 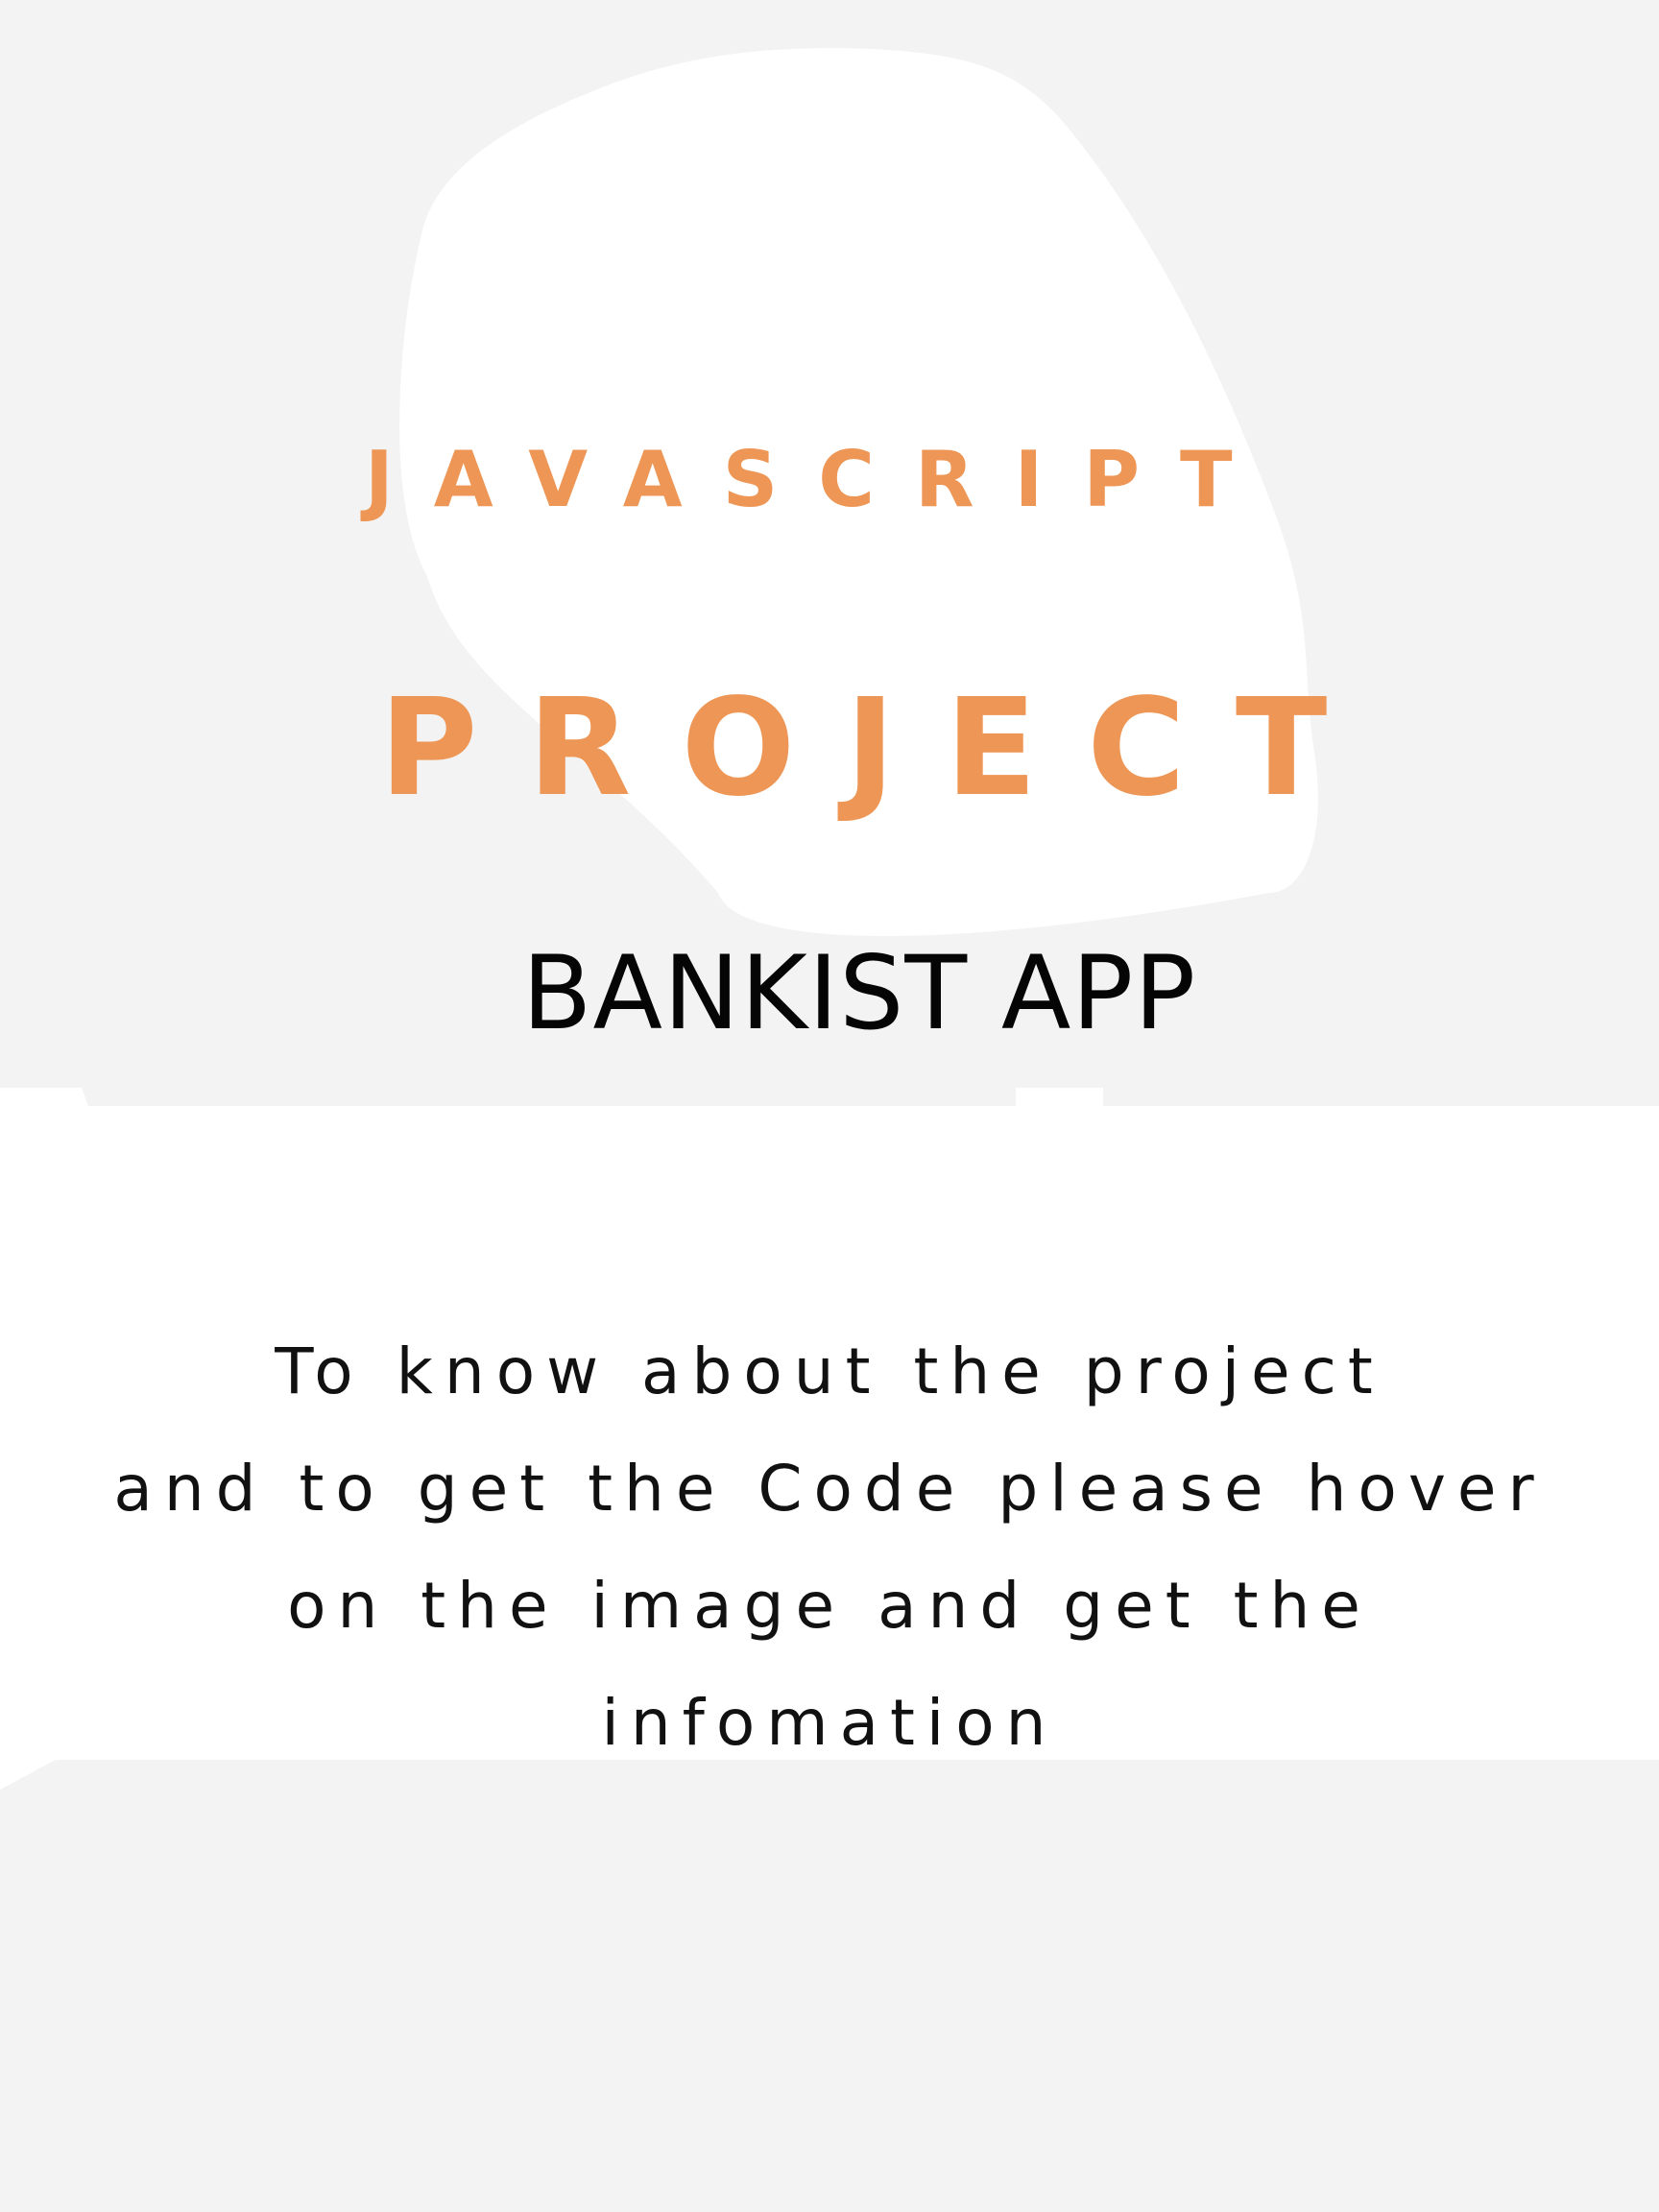 I want to click on info-line: To know about the project, so click(x=829, y=1371).